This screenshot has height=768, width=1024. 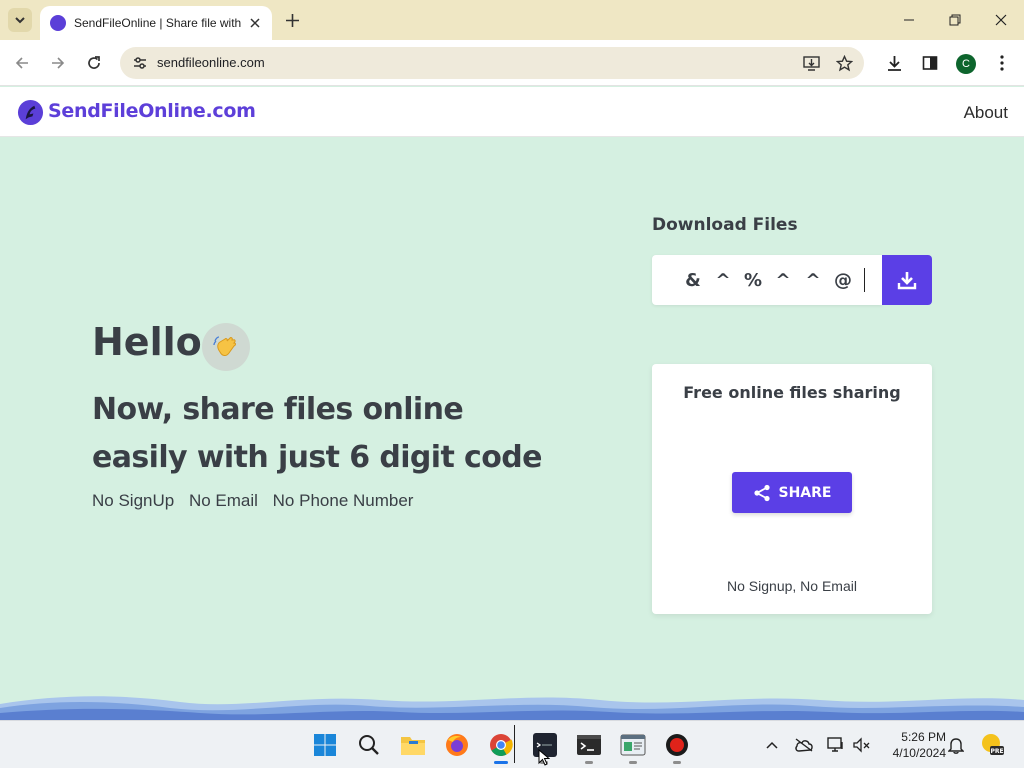 I want to click on preview-badge: PRE, so click(x=992, y=744).